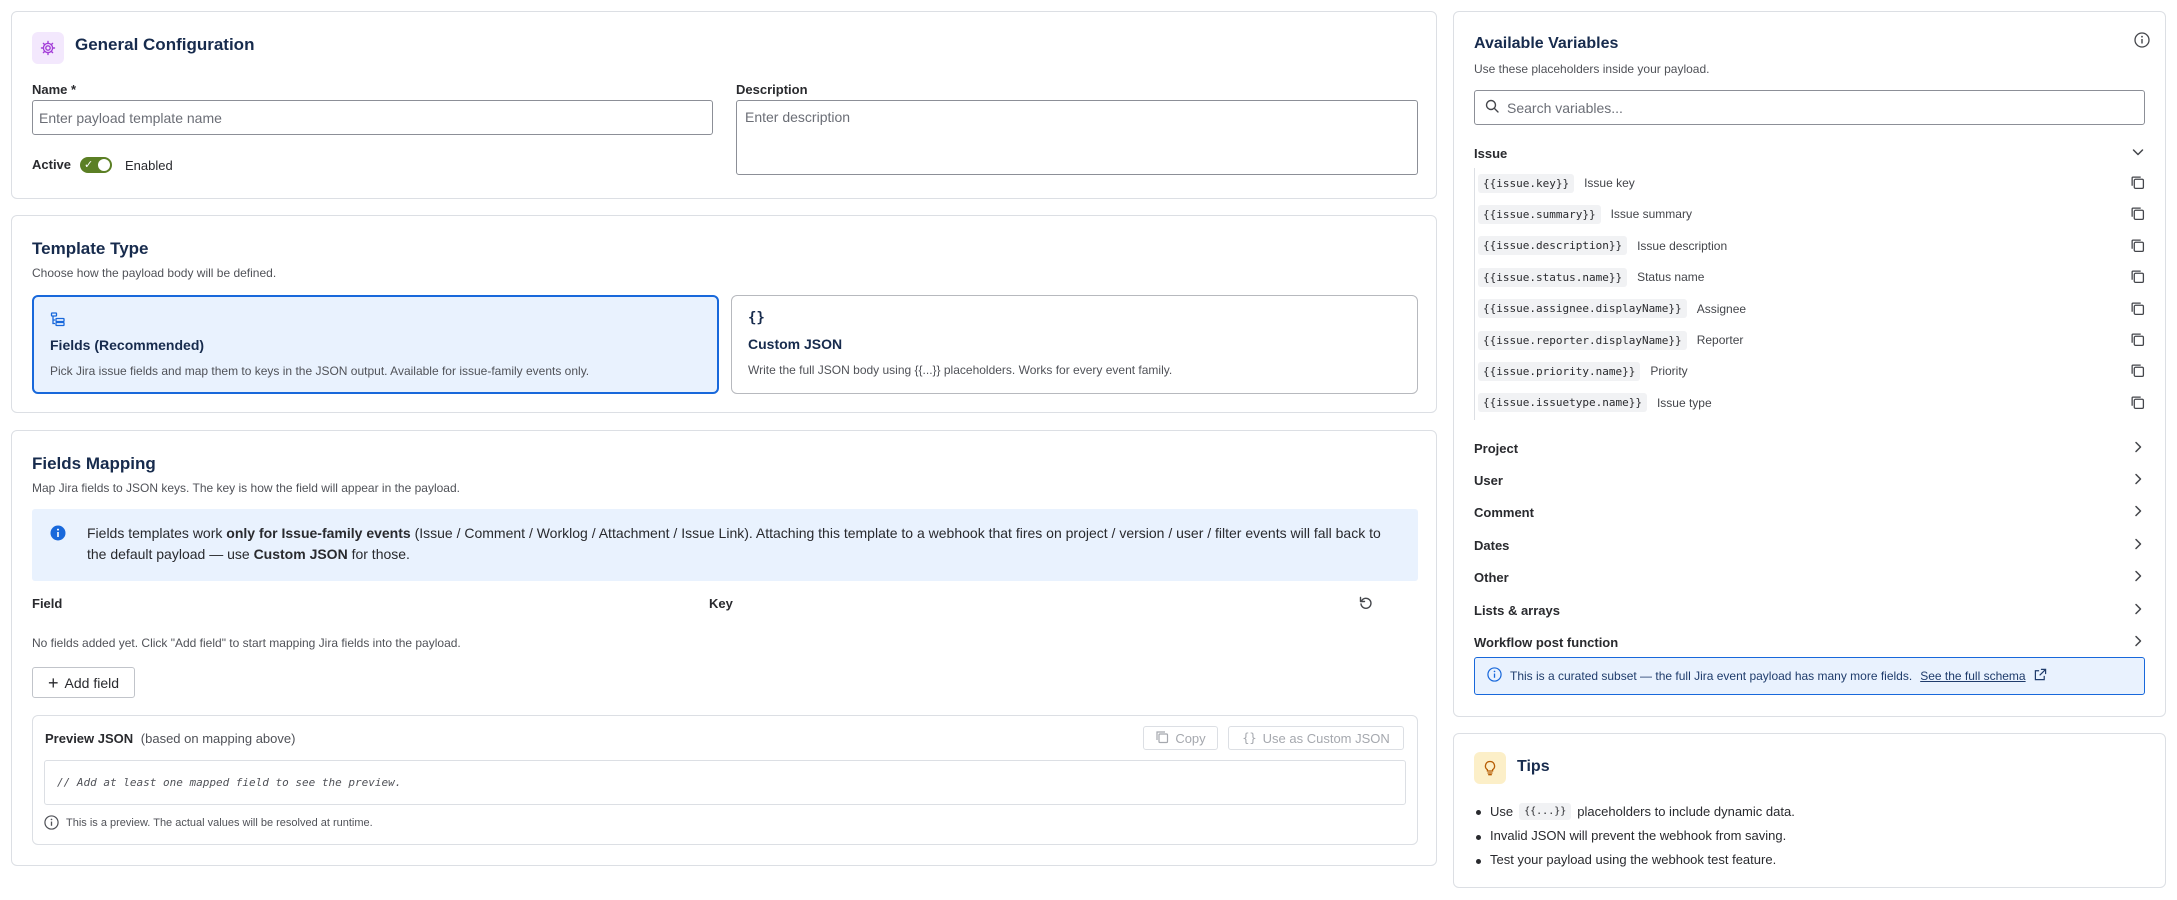 The width and height of the screenshot is (2177, 900). Describe the element at coordinates (1809, 610) in the screenshot. I see `variable-group: Lists & arrays` at that location.